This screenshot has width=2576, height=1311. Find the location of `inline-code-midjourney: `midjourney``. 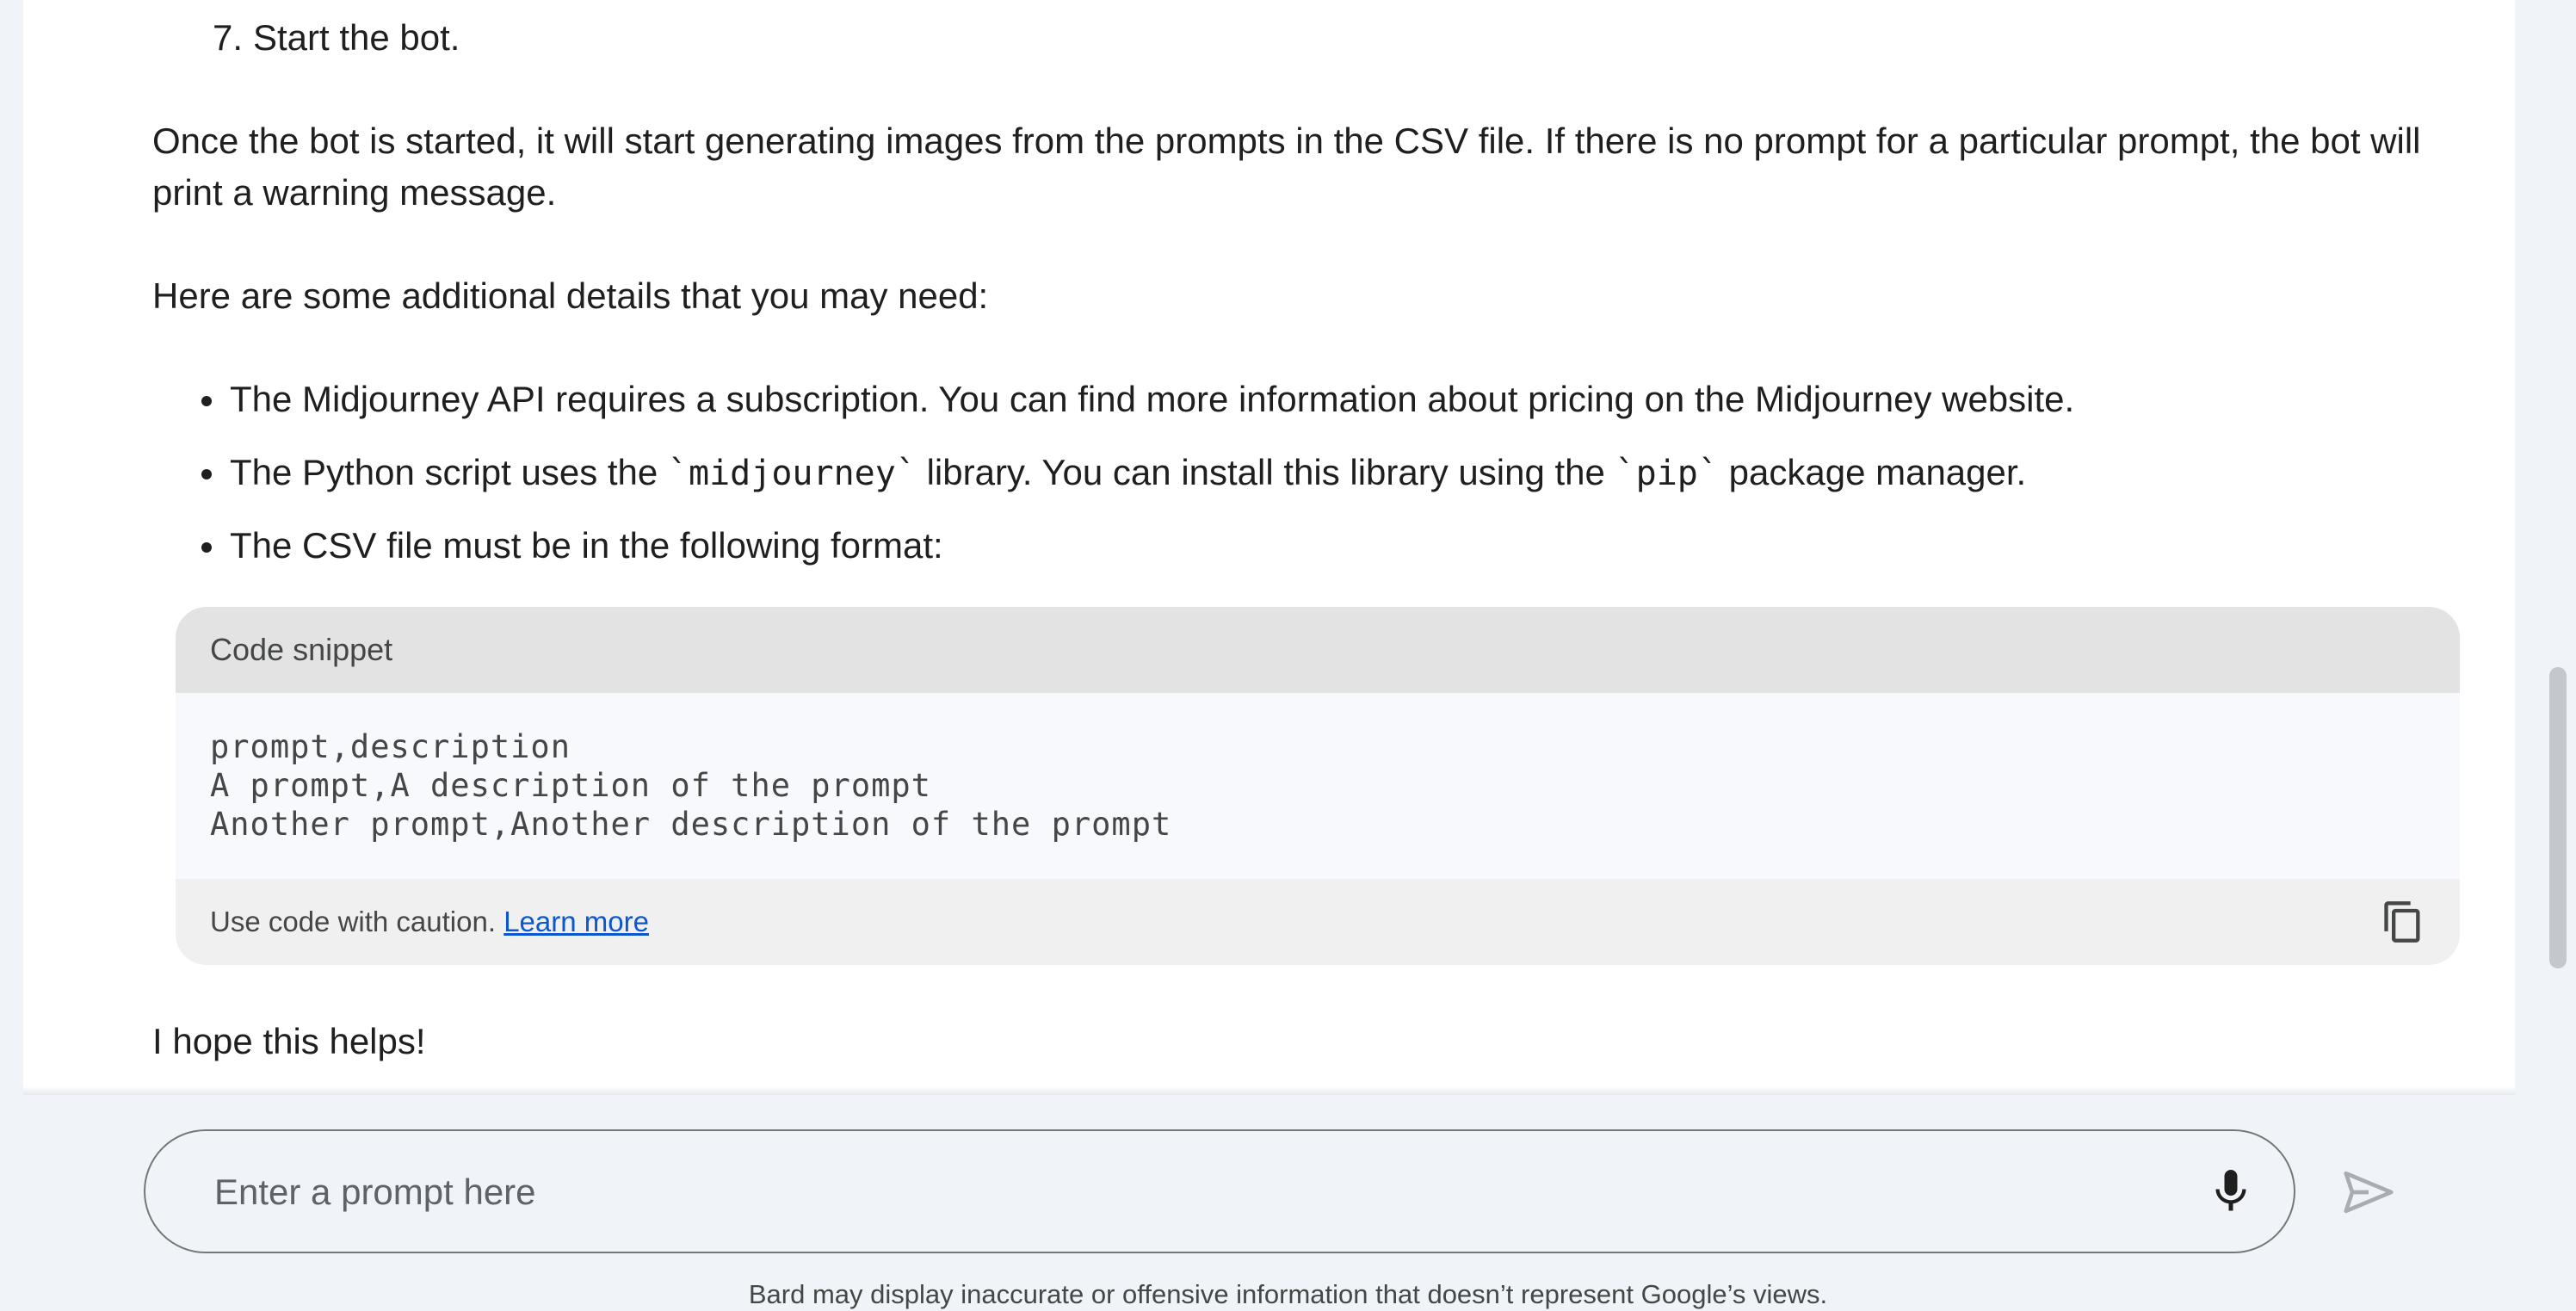

inline-code-midjourney: `midjourney` is located at coordinates (792, 473).